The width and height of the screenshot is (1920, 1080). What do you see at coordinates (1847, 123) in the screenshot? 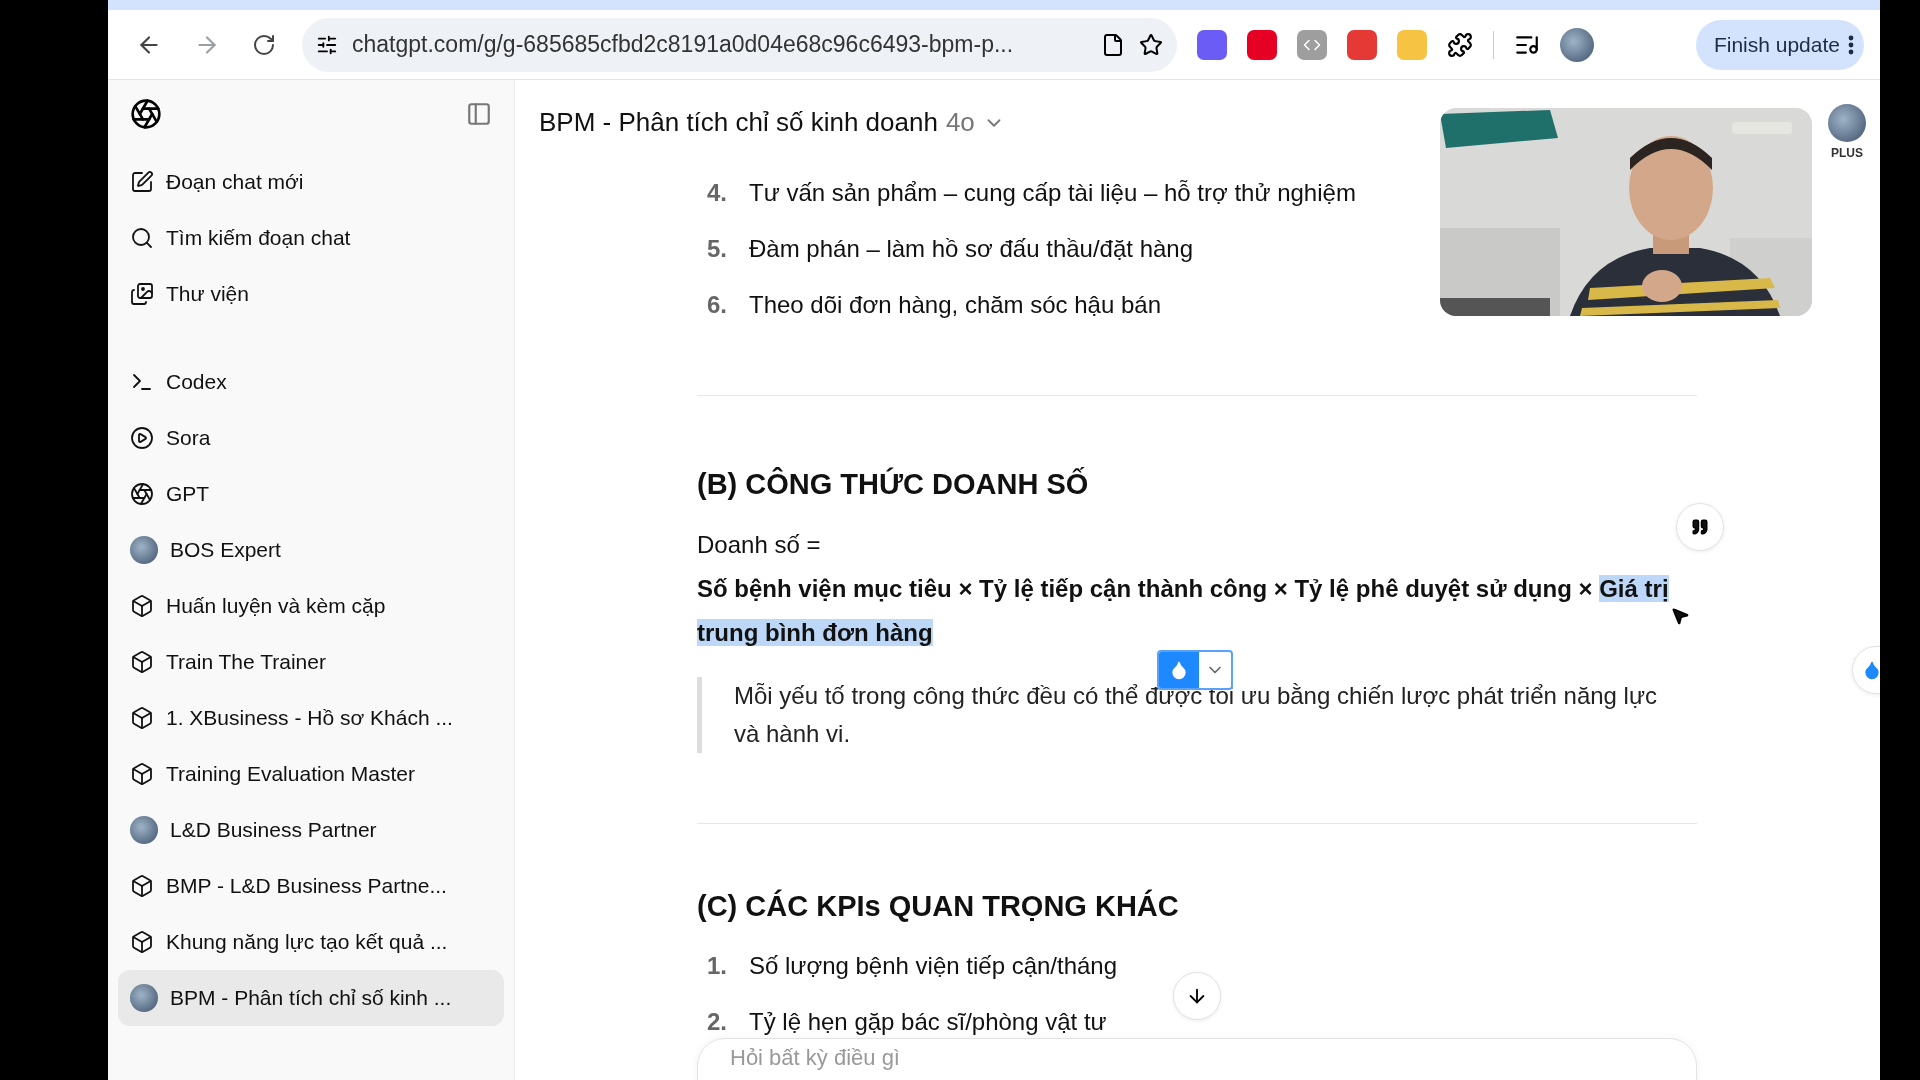
I see `user-avatar` at bounding box center [1847, 123].